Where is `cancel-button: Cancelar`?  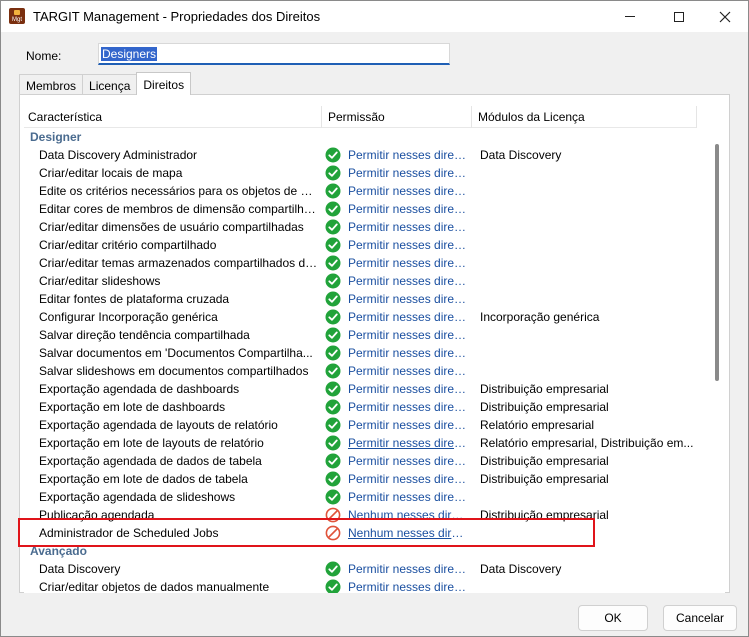 cancel-button: Cancelar is located at coordinates (700, 618).